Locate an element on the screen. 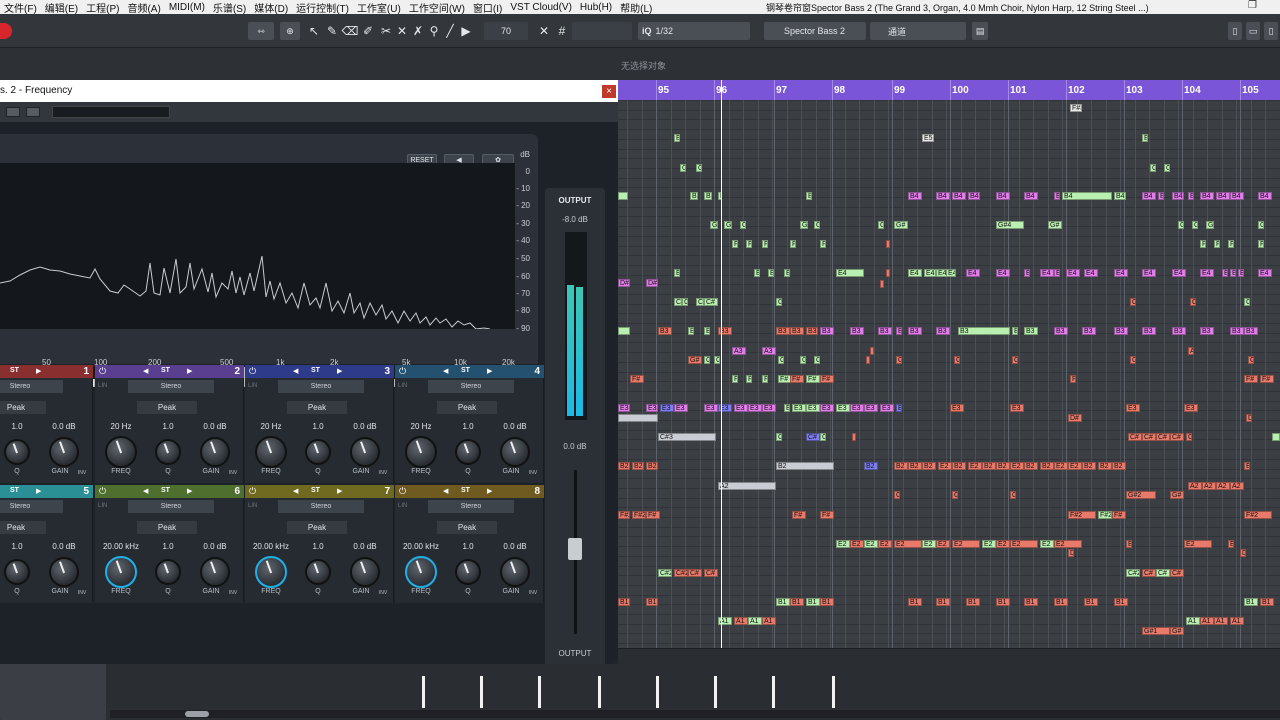 This screenshot has height=720, width=1280. midi-note: B is located at coordinates (691, 331).